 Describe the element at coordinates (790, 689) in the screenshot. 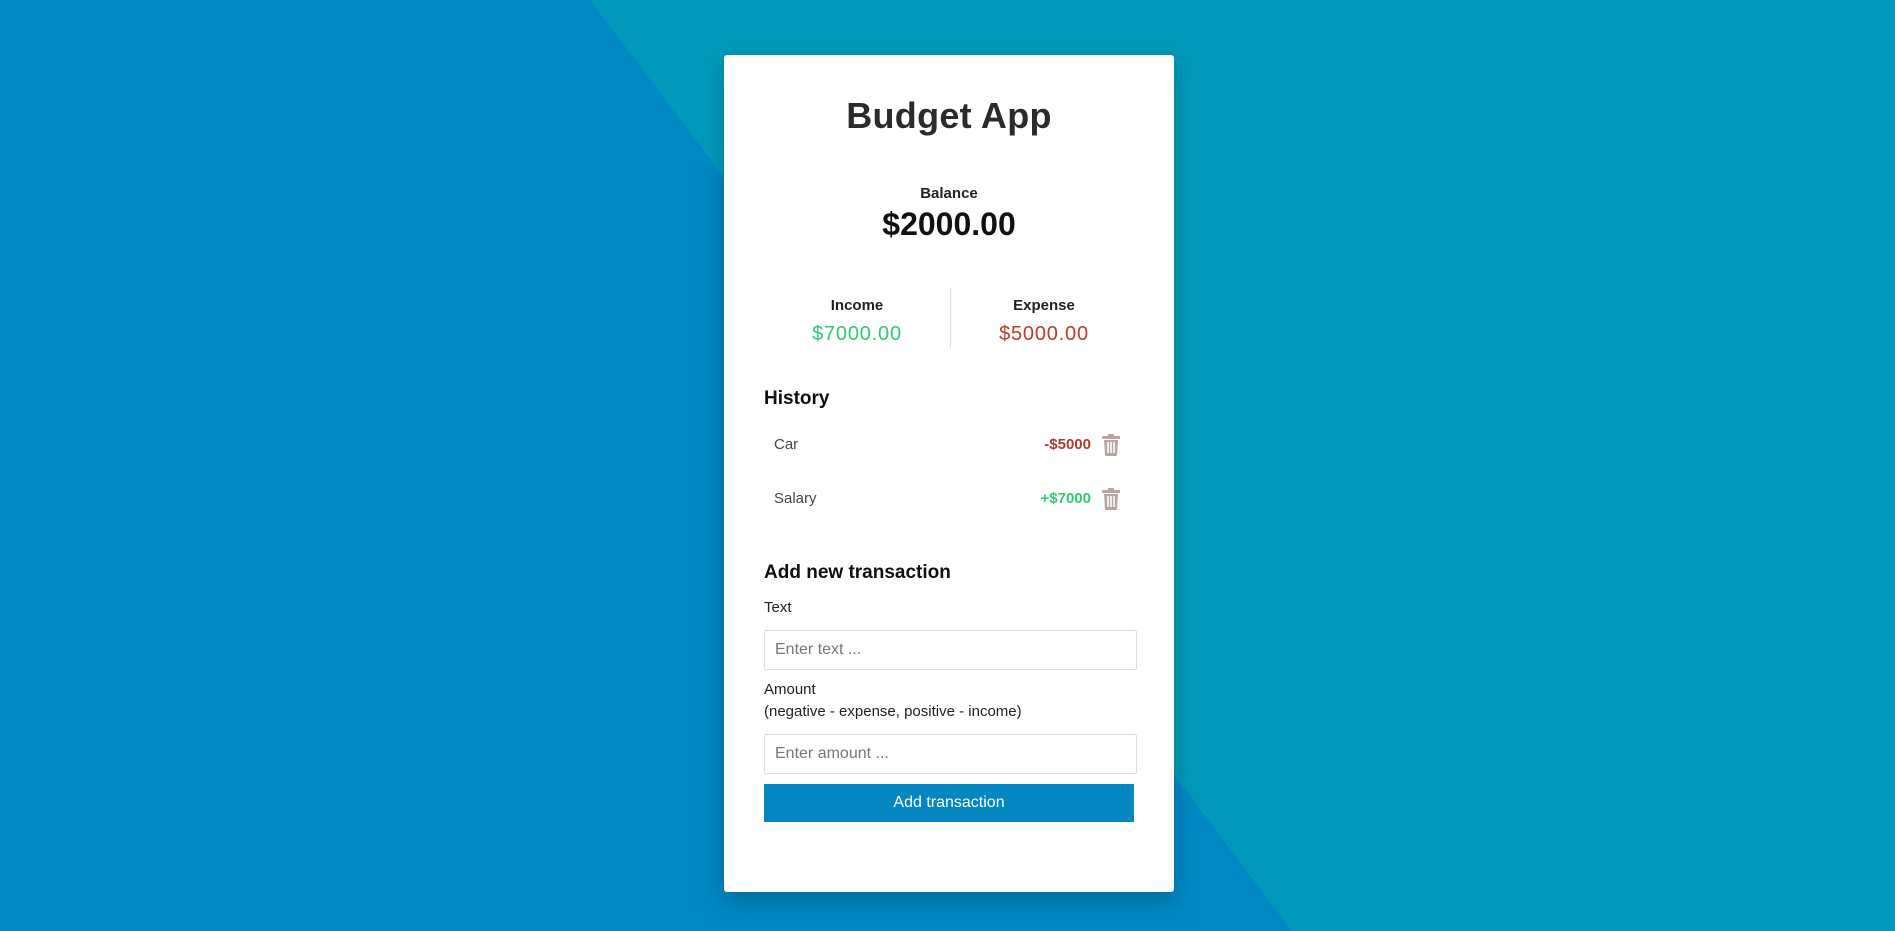

I see `amount-field-label: Amount` at that location.